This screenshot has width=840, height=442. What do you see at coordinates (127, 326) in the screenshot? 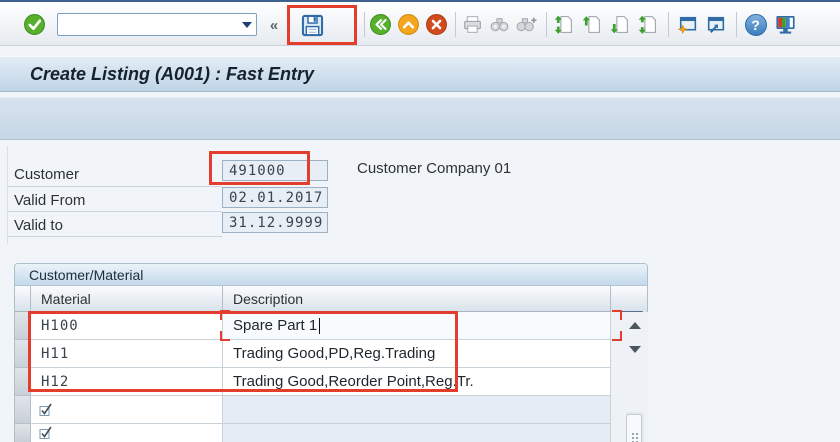
I see `material-cell: H100` at bounding box center [127, 326].